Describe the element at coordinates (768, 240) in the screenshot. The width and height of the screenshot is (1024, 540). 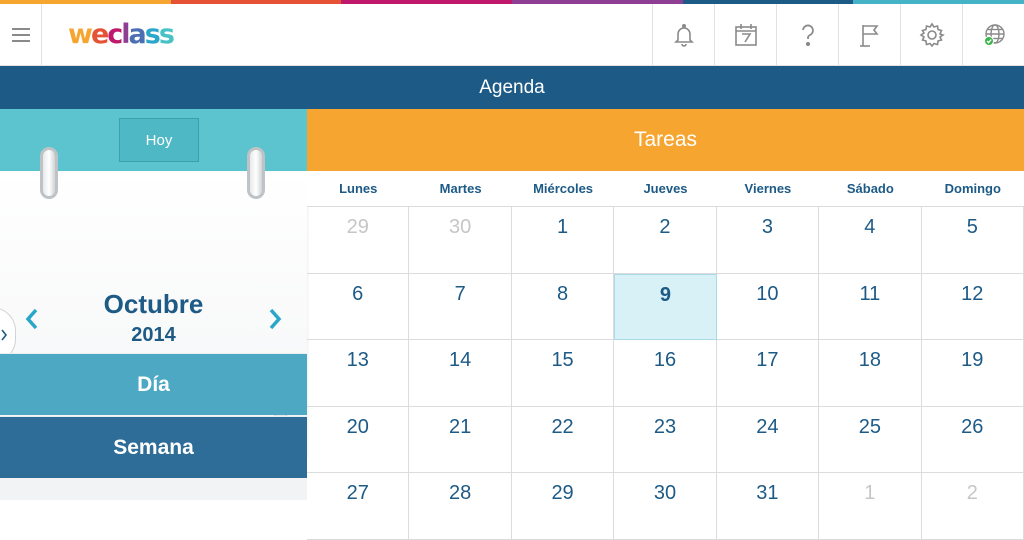
I see `day-cell: 3` at that location.